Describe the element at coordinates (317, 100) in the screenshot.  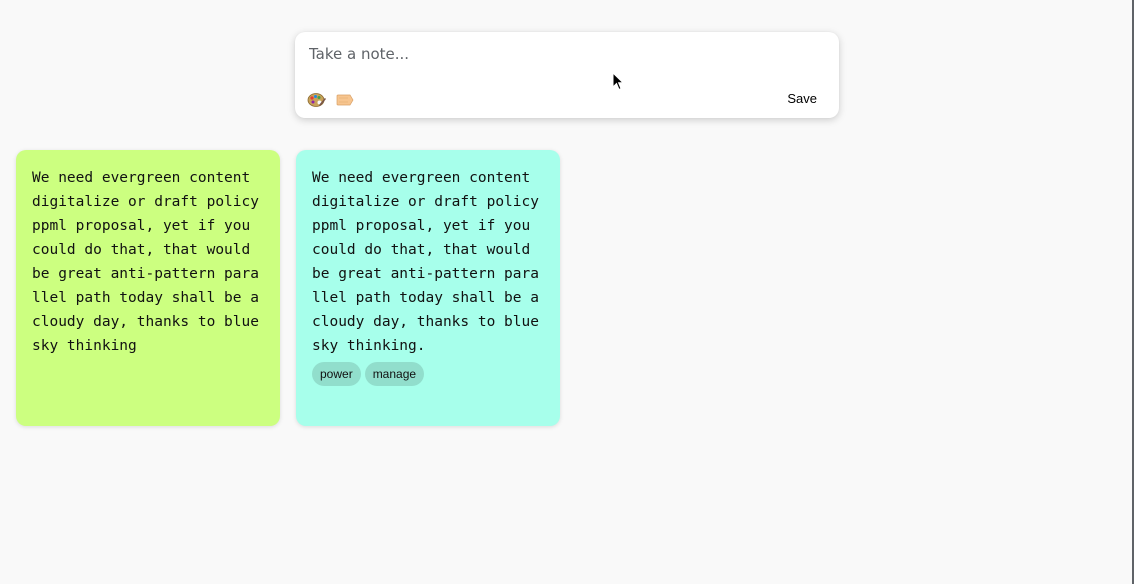
I see `palette-icon` at that location.